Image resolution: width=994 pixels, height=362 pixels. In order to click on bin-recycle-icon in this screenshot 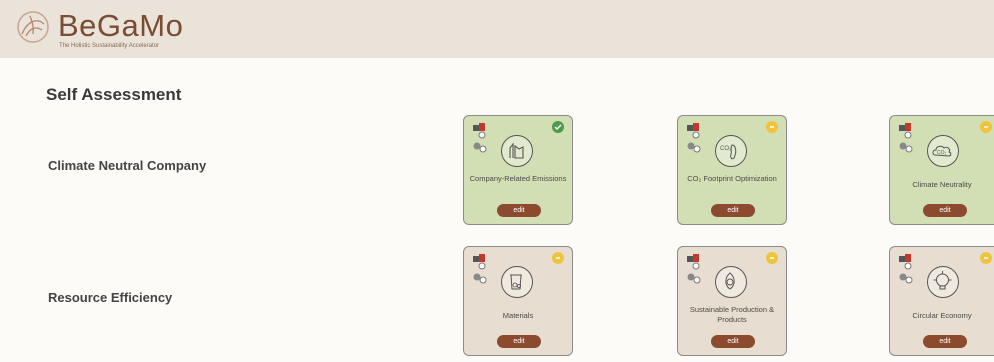, I will do `click(517, 282)`.